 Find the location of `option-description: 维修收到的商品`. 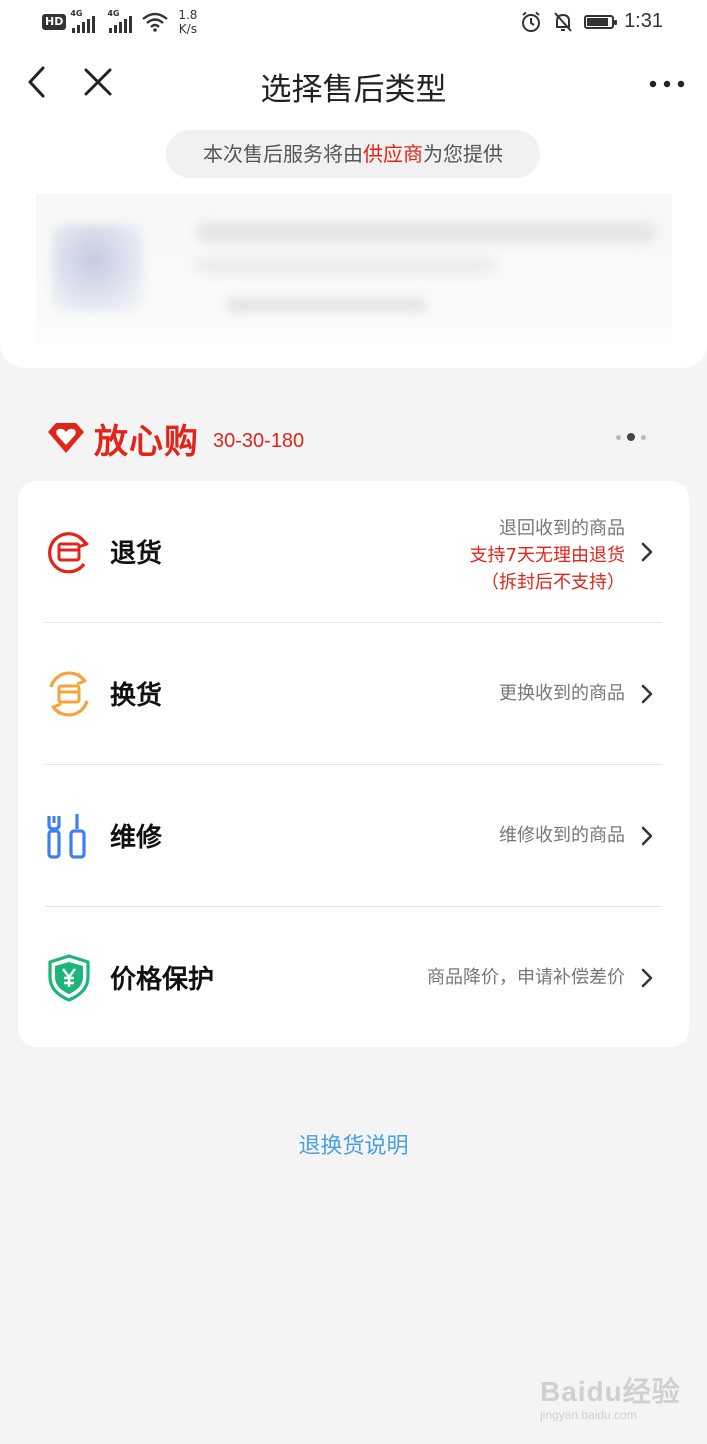

option-description: 维修收到的商品 is located at coordinates (562, 835).